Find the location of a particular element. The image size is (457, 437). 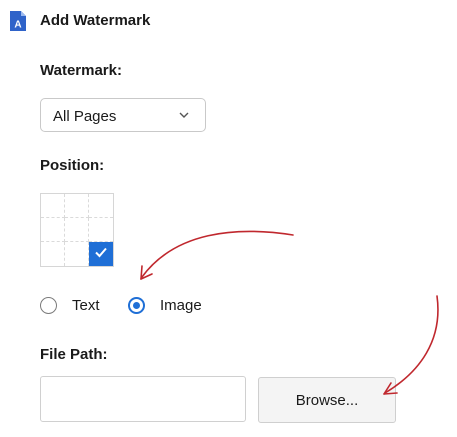

dialog-title: Add Watermark is located at coordinates (95, 20).